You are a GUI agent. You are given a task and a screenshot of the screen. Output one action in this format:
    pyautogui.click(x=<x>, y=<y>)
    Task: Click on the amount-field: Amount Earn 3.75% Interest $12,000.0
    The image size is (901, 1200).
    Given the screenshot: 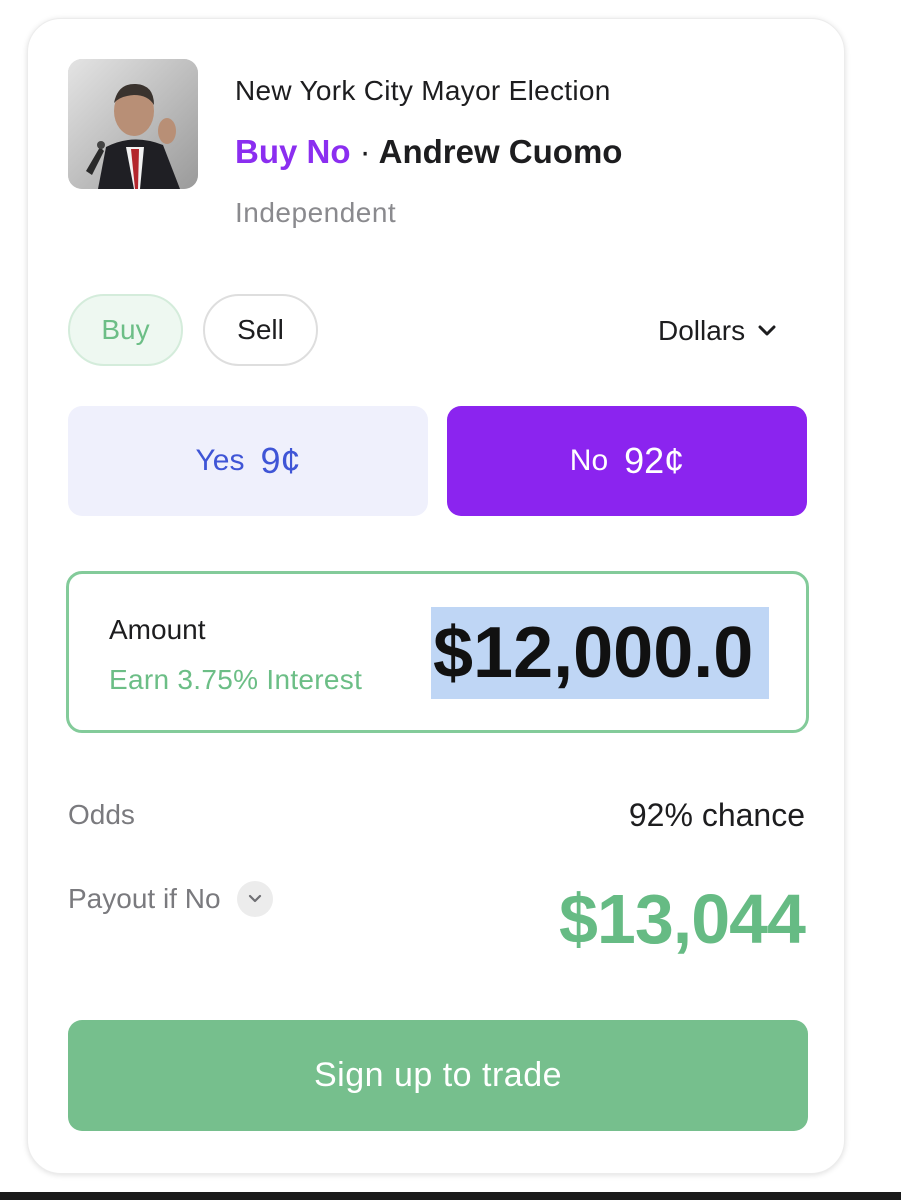 What is the action you would take?
    pyautogui.click(x=437, y=652)
    